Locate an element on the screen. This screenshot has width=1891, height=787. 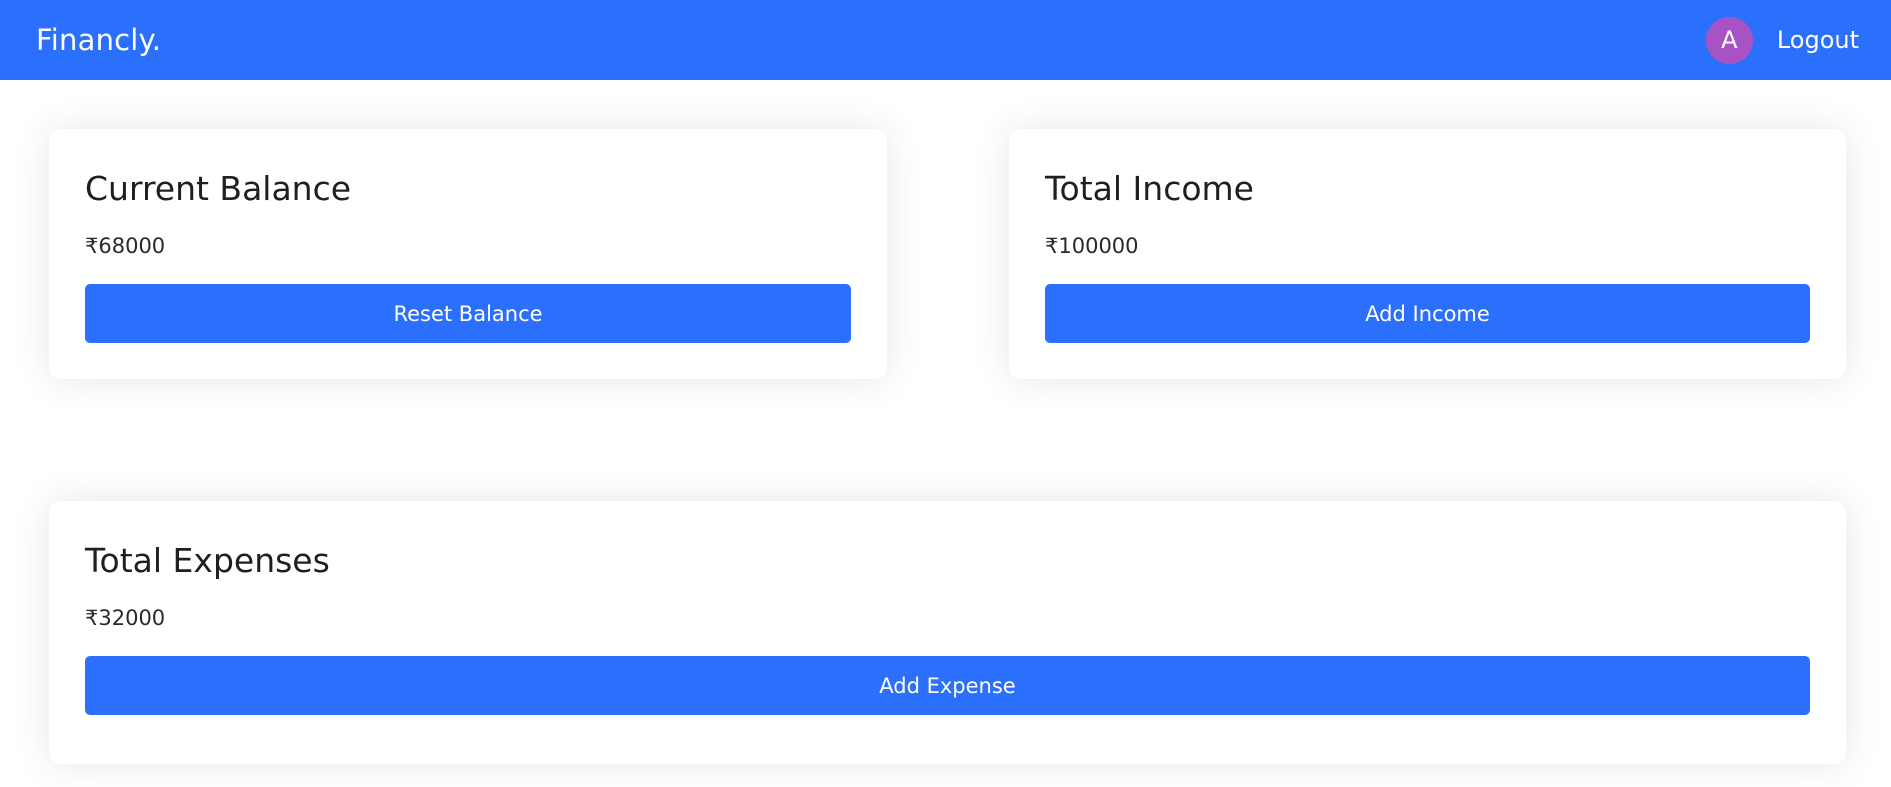
income-value: ₹100000 is located at coordinates (1092, 246).